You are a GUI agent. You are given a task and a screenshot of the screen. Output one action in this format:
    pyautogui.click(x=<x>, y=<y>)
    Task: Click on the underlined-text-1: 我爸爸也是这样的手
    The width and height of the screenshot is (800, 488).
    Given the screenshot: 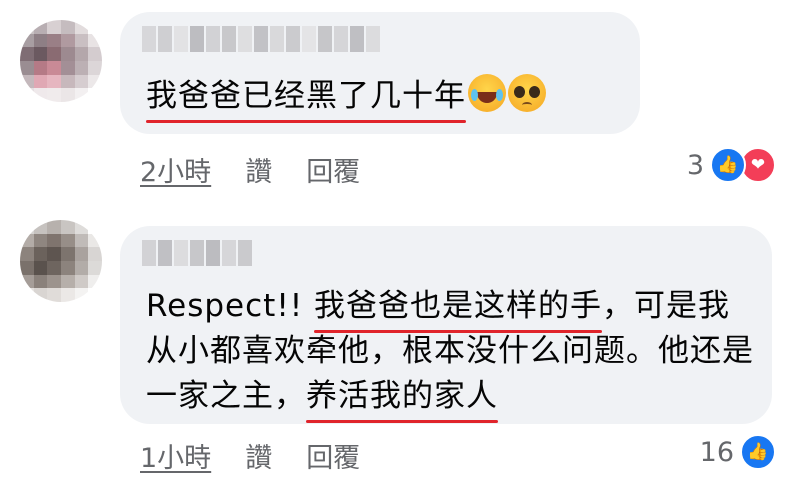 What is the action you would take?
    pyautogui.click(x=458, y=308)
    